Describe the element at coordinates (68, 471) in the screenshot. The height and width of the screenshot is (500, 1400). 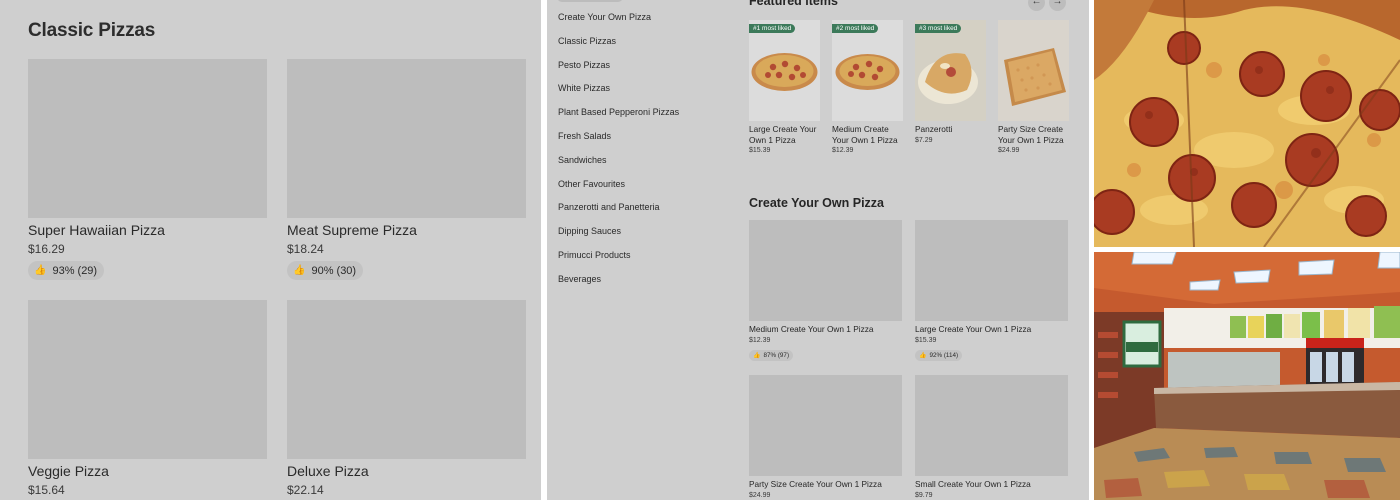
I see `item-name: Veggie Pizza` at that location.